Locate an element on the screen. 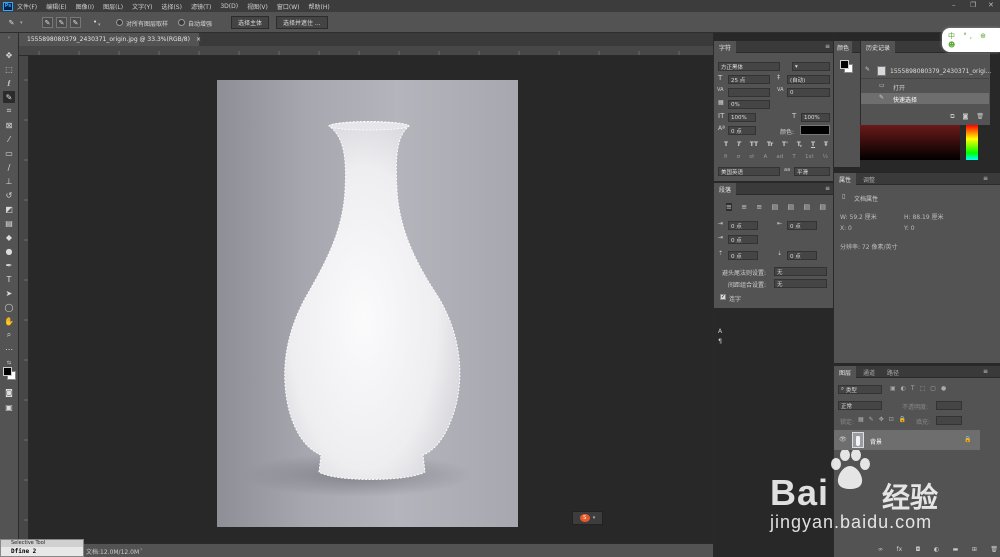 This screenshot has width=1000, height=557. kerning-field is located at coordinates (749, 92).